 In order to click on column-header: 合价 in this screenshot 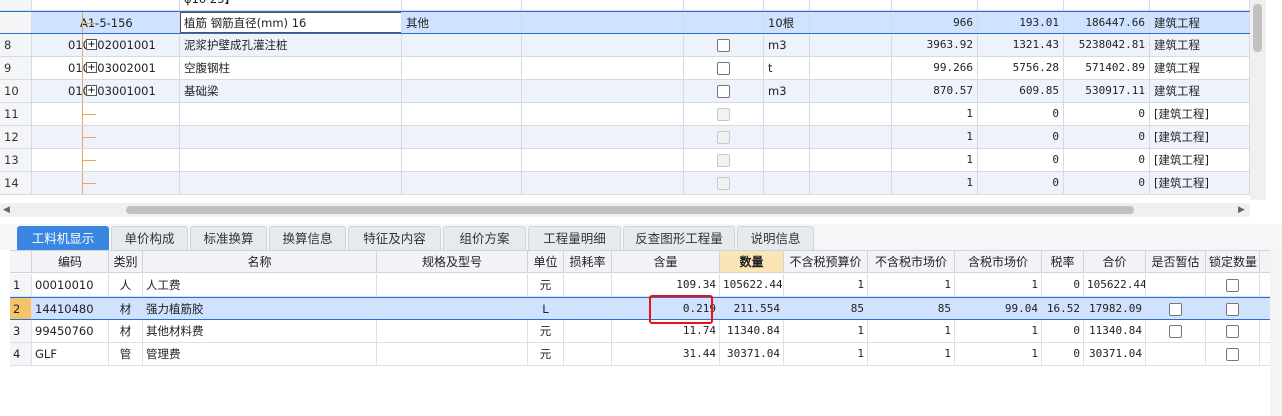, I will do `click(1115, 261)`.